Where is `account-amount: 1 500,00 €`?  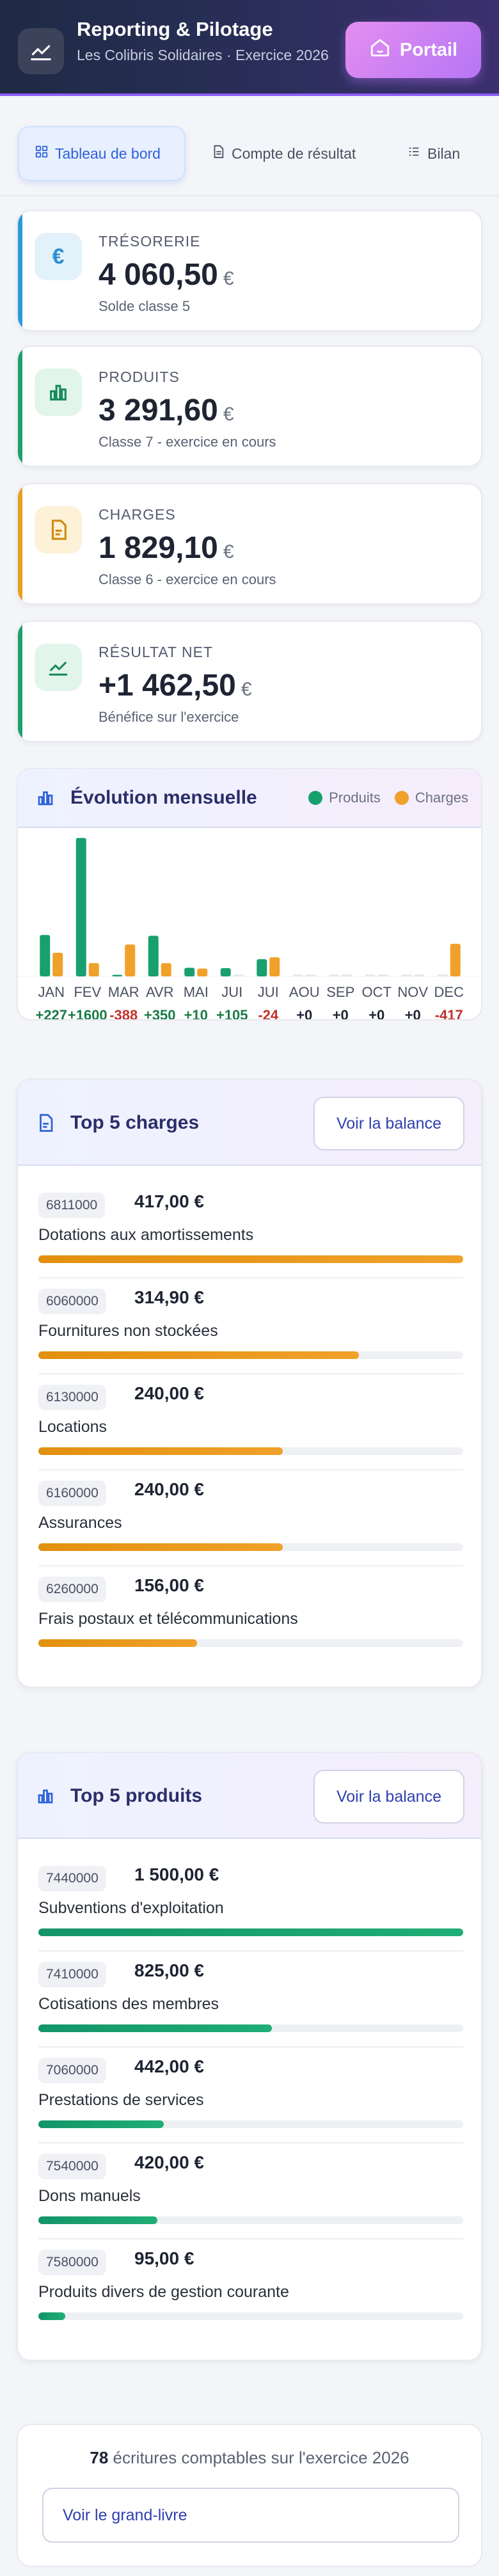 account-amount: 1 500,00 € is located at coordinates (176, 1874).